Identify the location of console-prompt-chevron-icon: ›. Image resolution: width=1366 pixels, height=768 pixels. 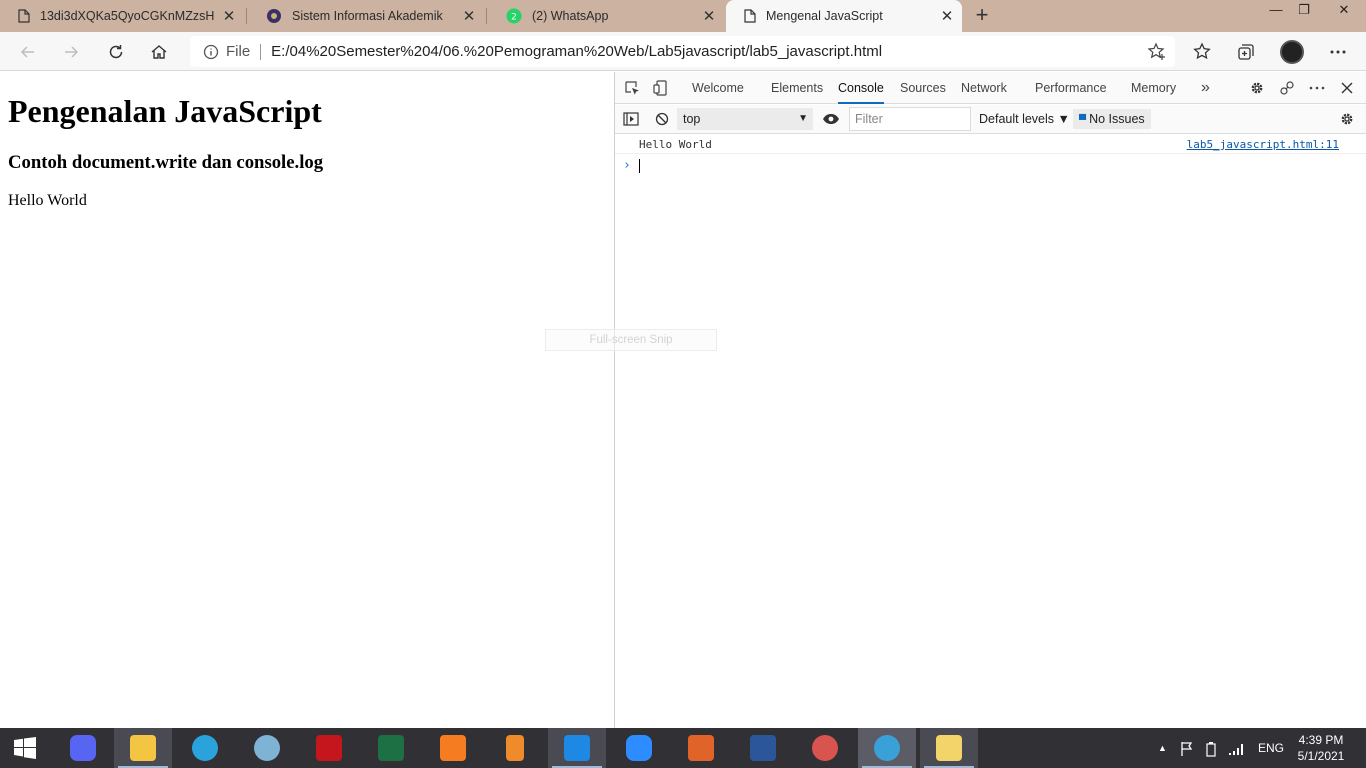
(627, 165).